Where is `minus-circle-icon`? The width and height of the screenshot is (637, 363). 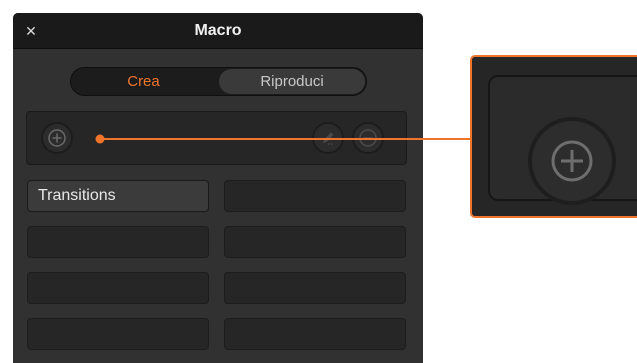 minus-circle-icon is located at coordinates (368, 138).